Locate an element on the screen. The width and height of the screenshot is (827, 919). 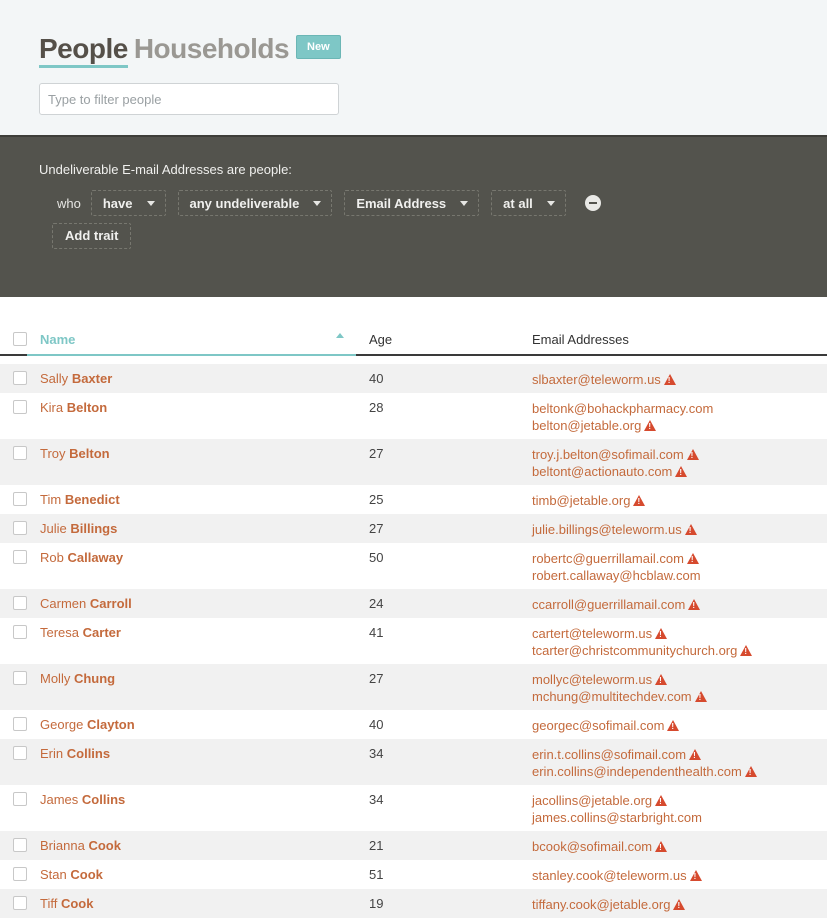
table-row: Tim Benedict 25 timb@jetable.org is located at coordinates (413, 499).